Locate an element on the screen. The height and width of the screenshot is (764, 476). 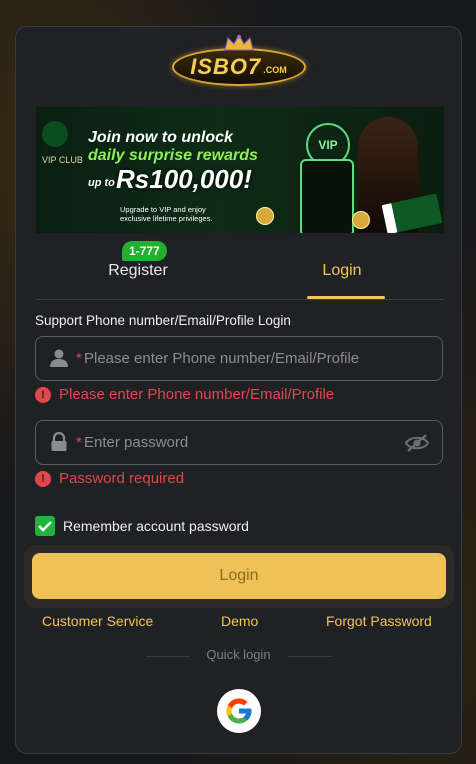
quick-login-label: Quick login is located at coordinates (238, 654).